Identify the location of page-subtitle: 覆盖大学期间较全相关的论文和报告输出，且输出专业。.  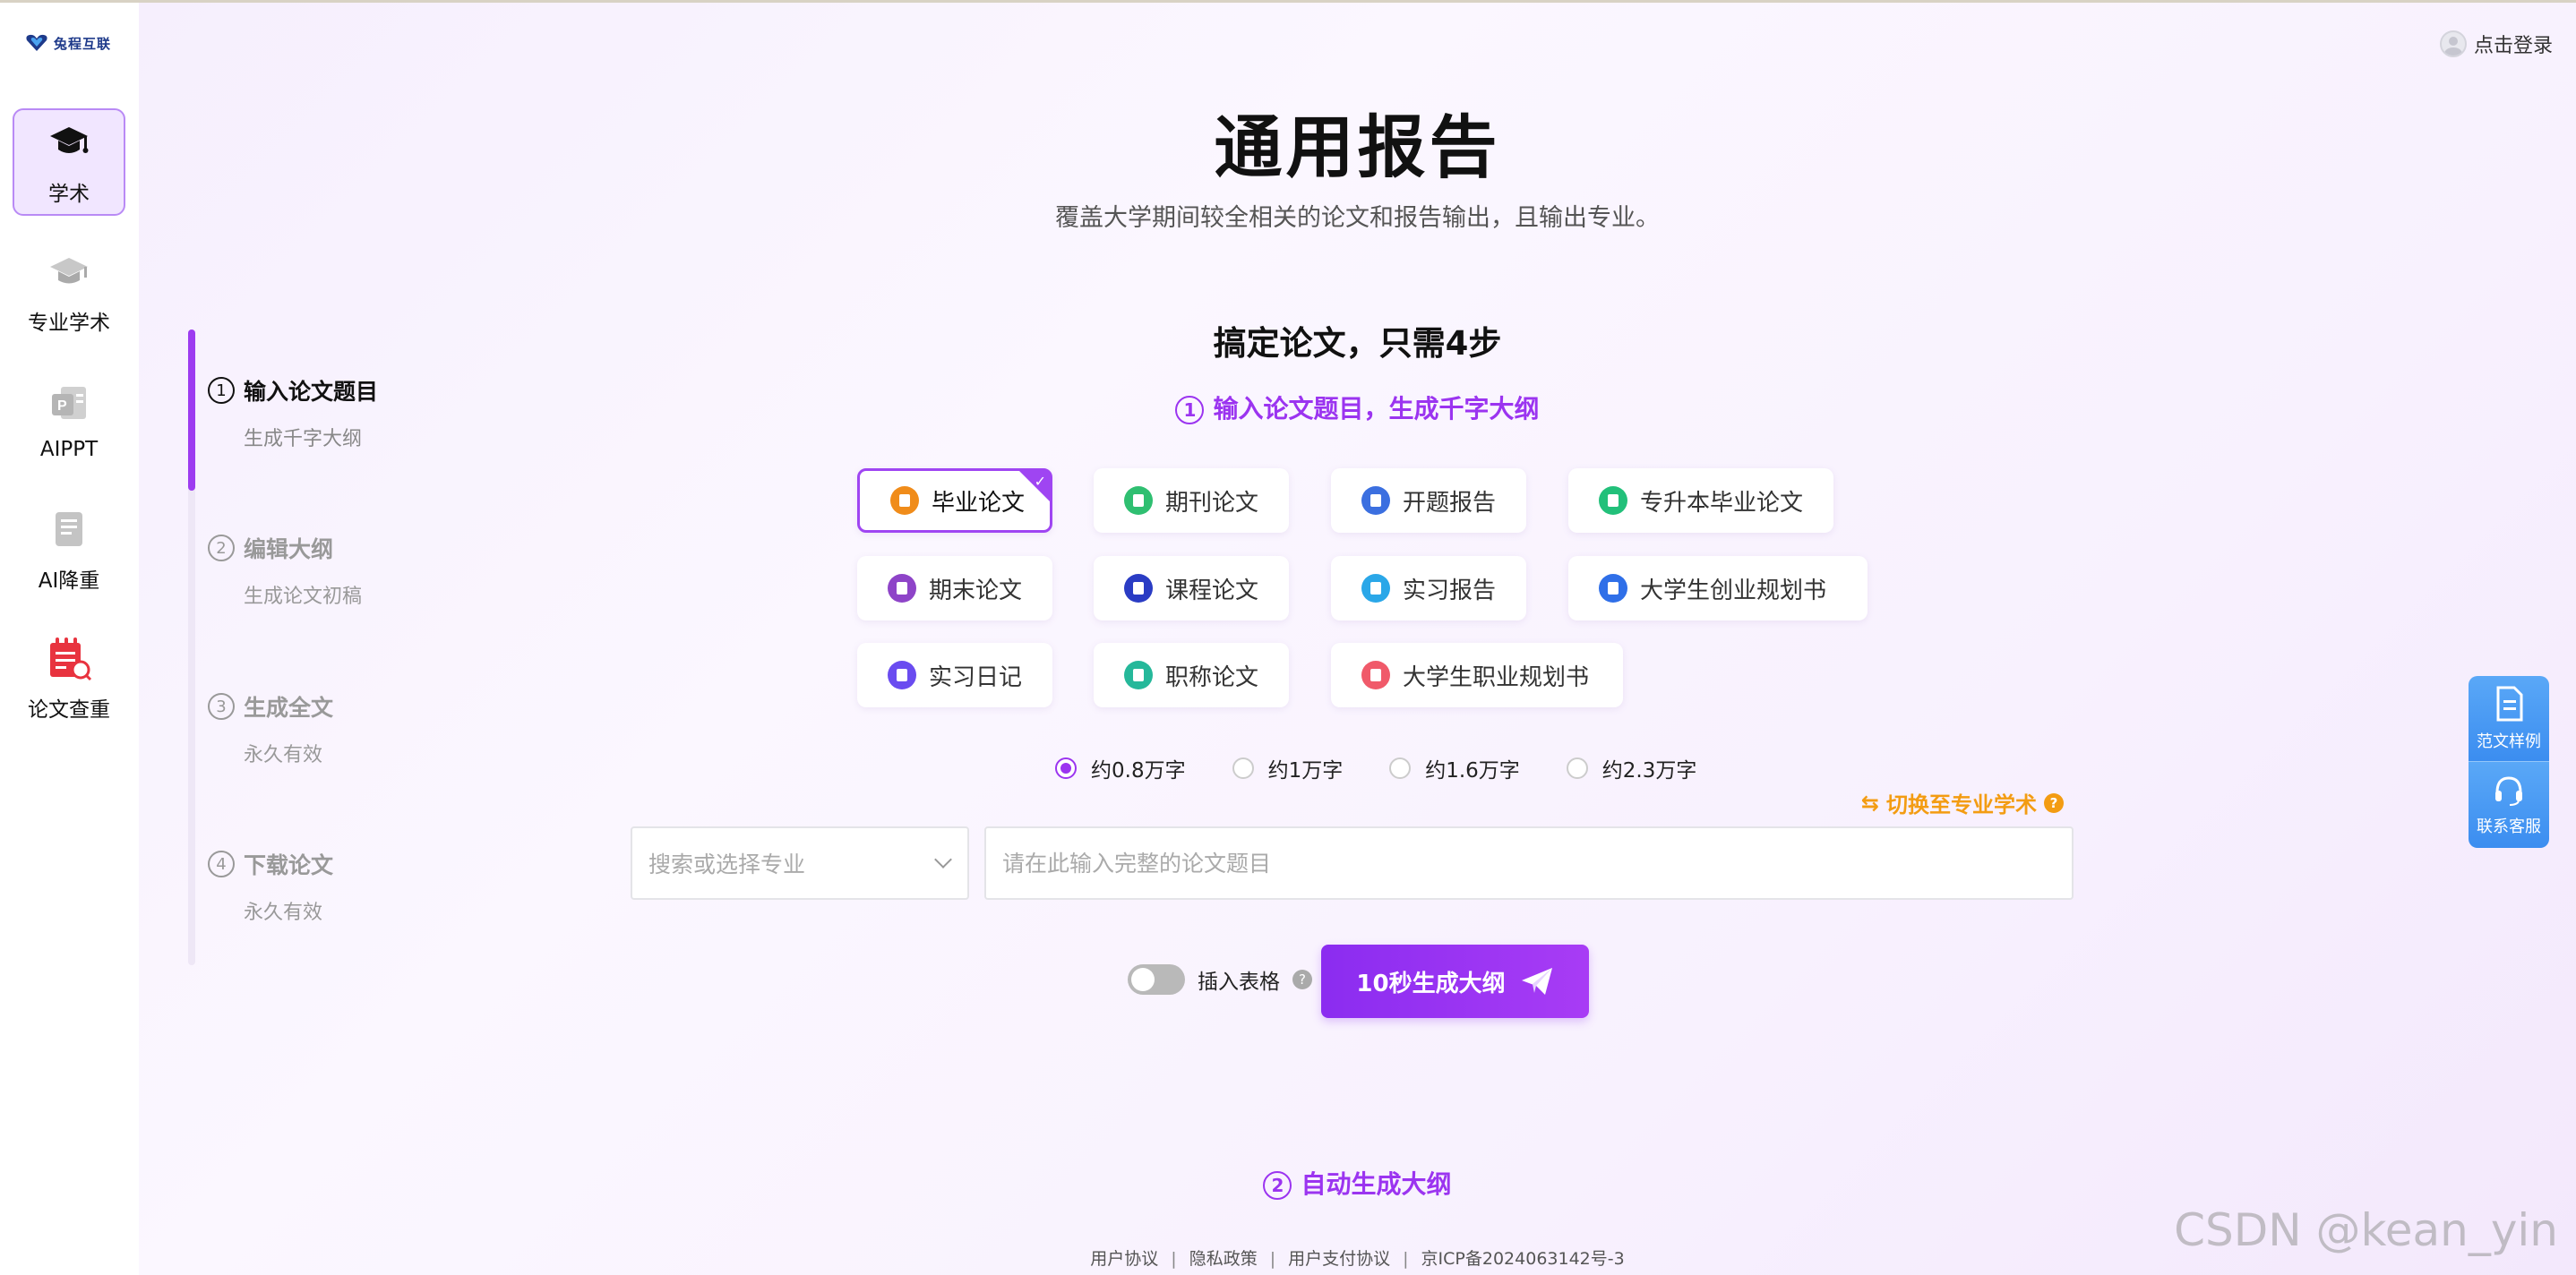
(1357, 218).